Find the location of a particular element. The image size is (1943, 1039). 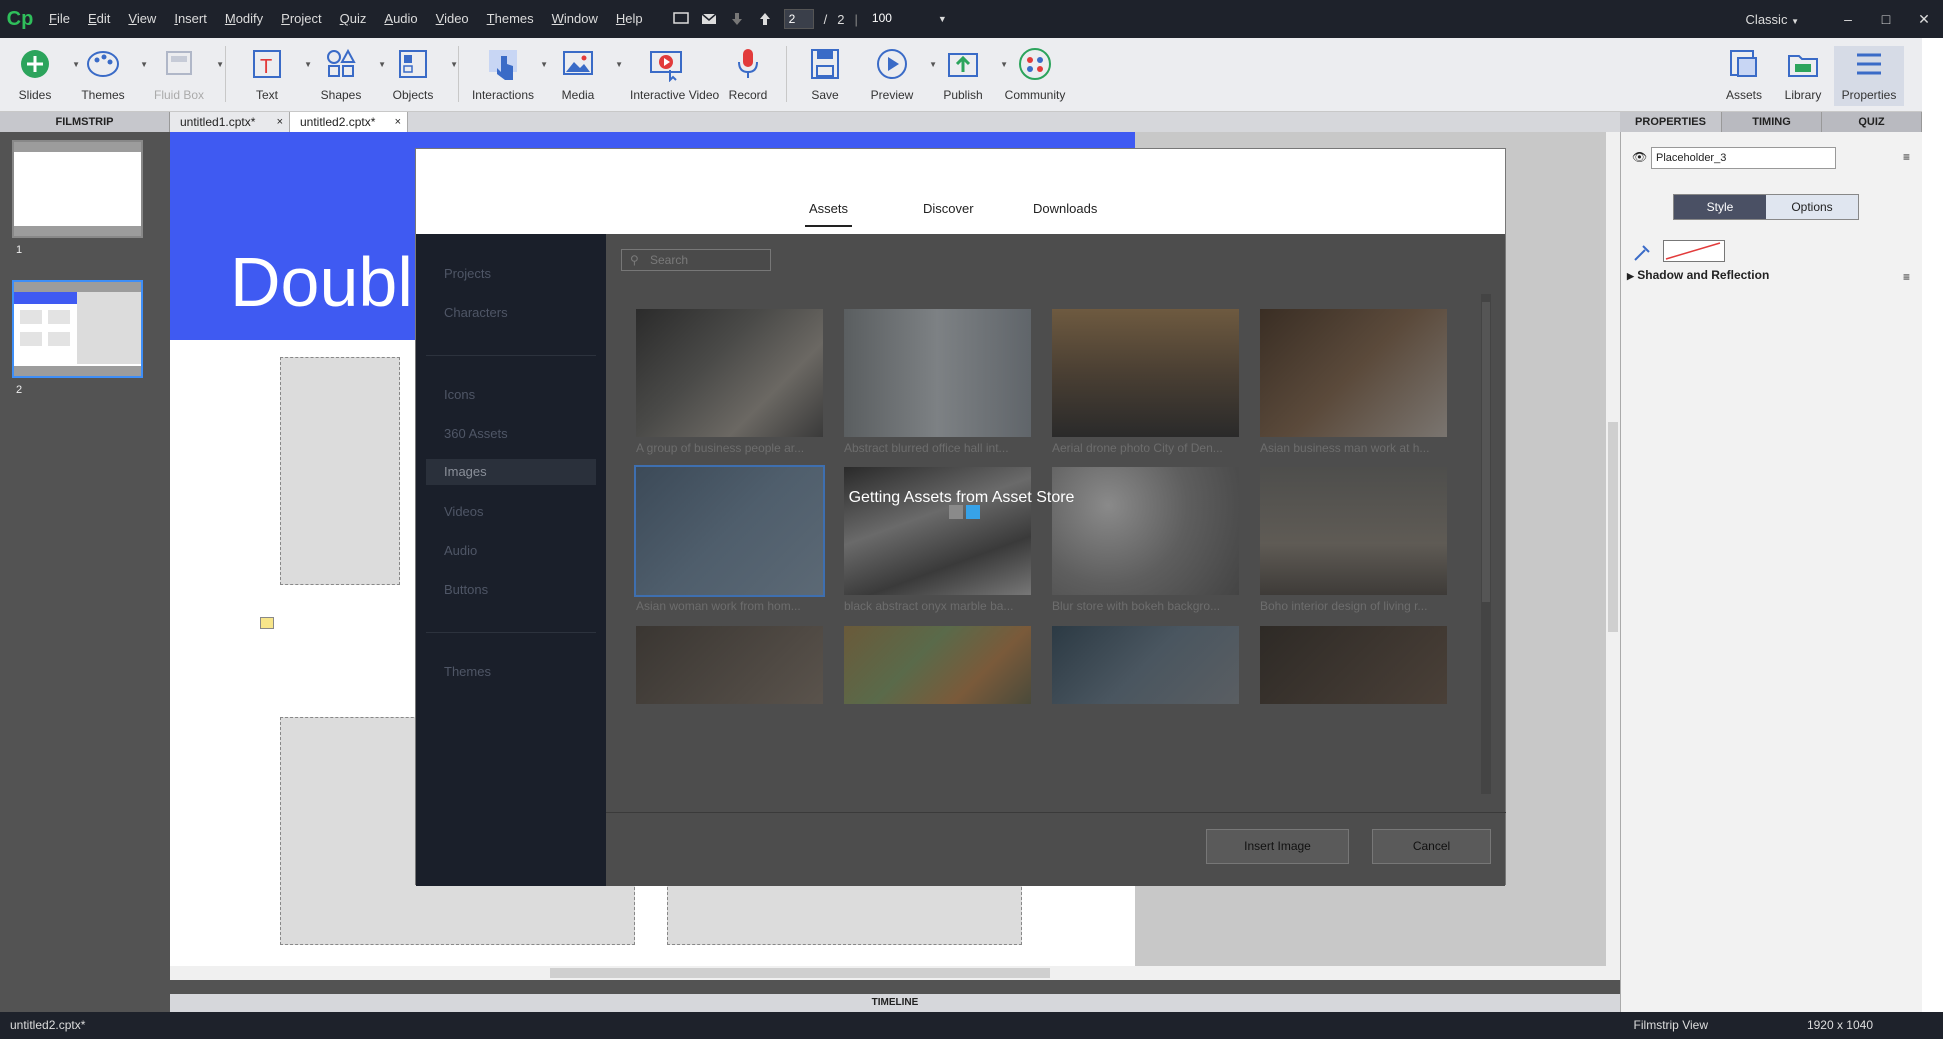

maximize-icon: □ is located at coordinates (1886, 19).